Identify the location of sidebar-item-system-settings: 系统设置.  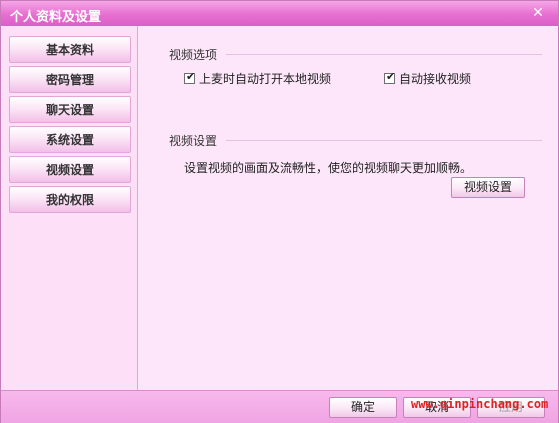
(70, 139).